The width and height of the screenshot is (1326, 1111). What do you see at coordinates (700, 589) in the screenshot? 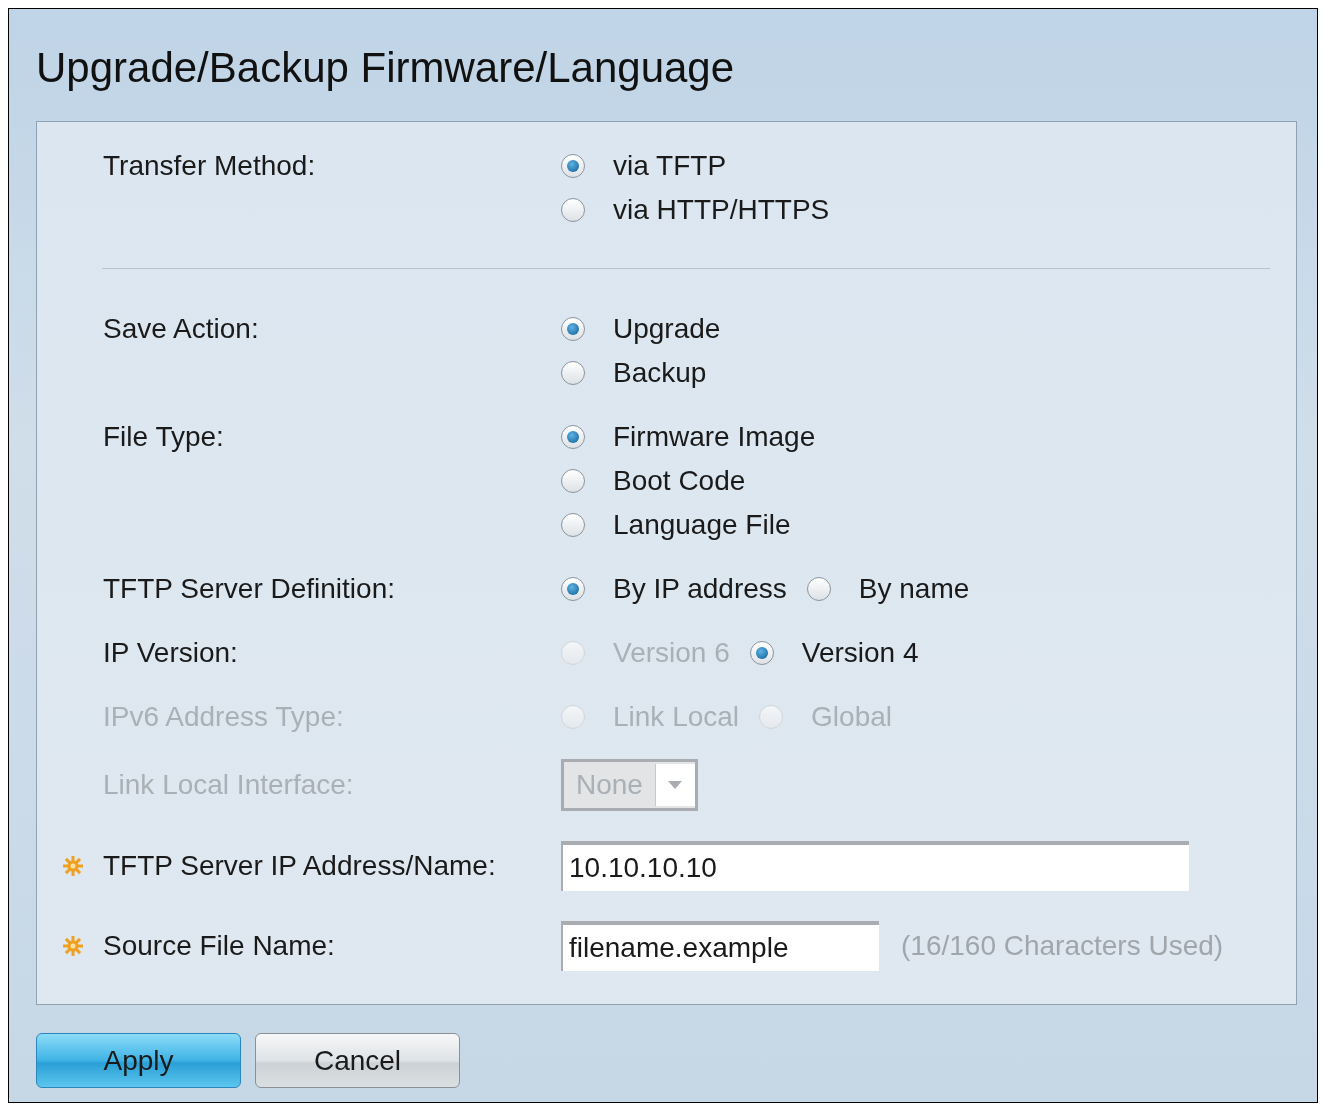
I see `radio-label: By IP address` at bounding box center [700, 589].